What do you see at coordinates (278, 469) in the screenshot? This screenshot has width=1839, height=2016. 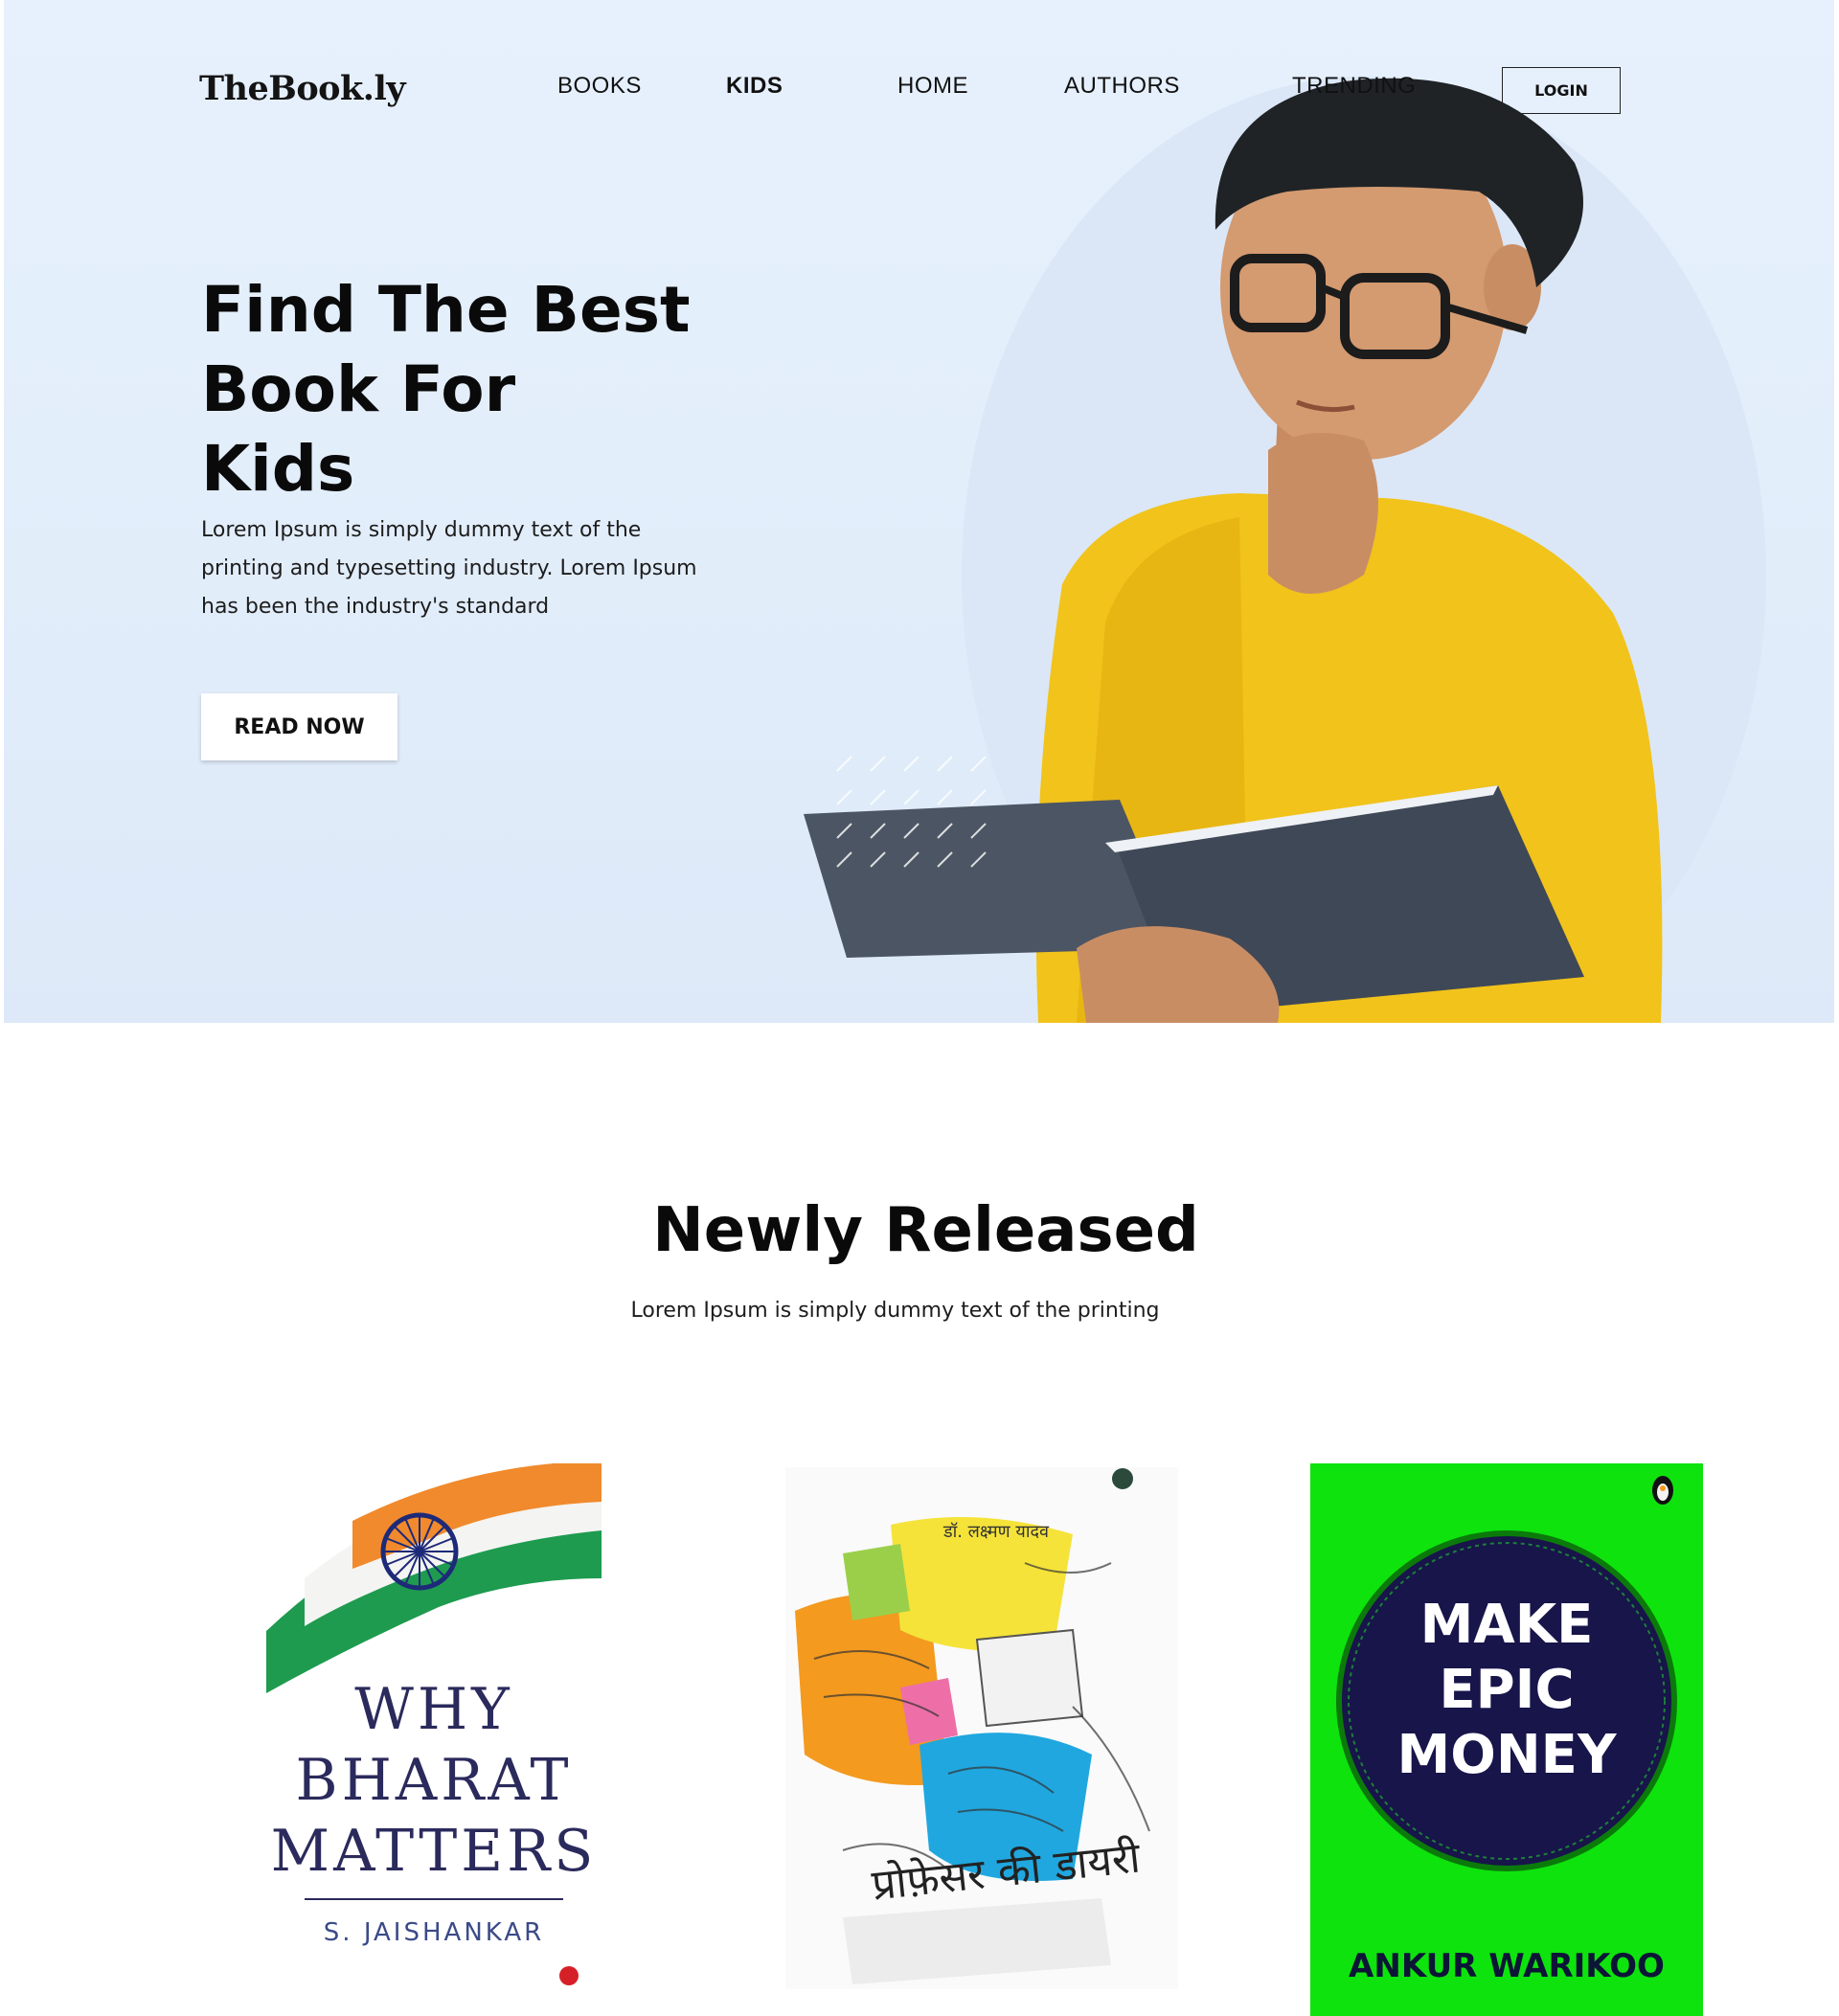 I see `hero-title-line: Kids` at bounding box center [278, 469].